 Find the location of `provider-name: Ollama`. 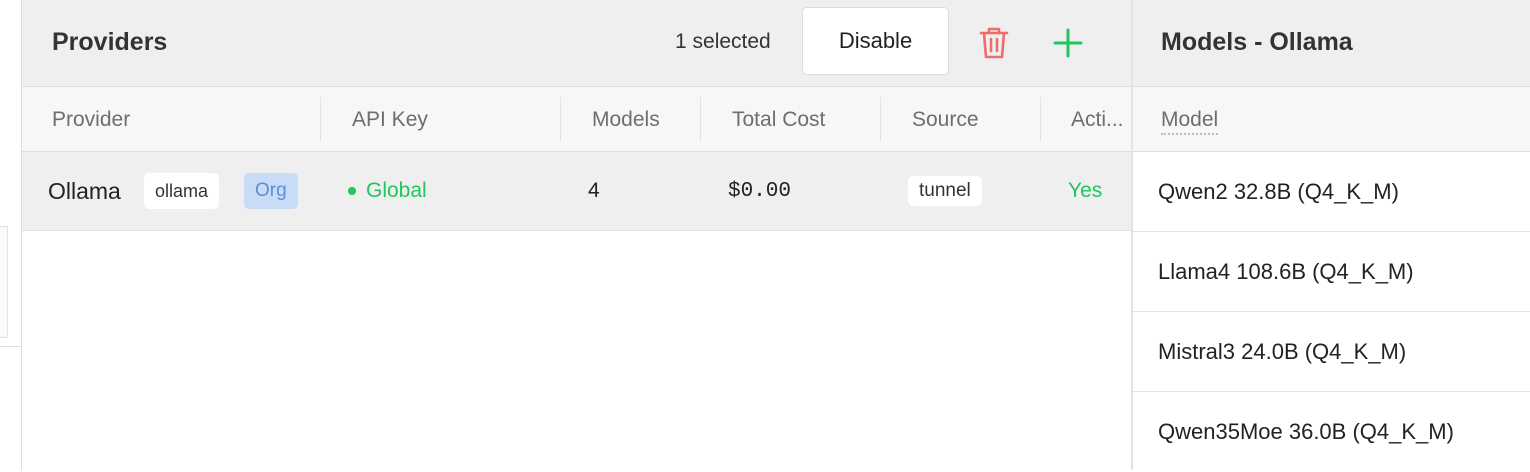

provider-name: Ollama is located at coordinates (84, 190).